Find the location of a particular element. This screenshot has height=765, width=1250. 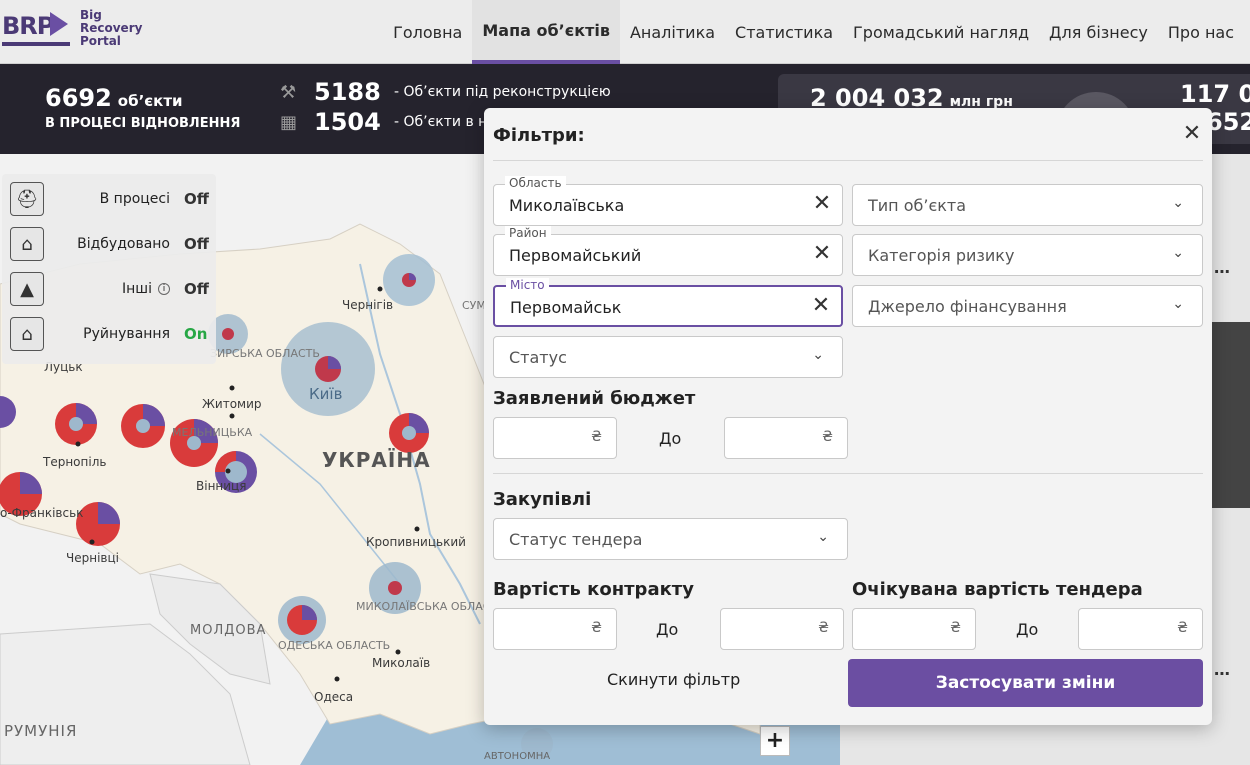

legend-item-rebuilt: ⌂ Відбудовано Off is located at coordinates (110, 244).